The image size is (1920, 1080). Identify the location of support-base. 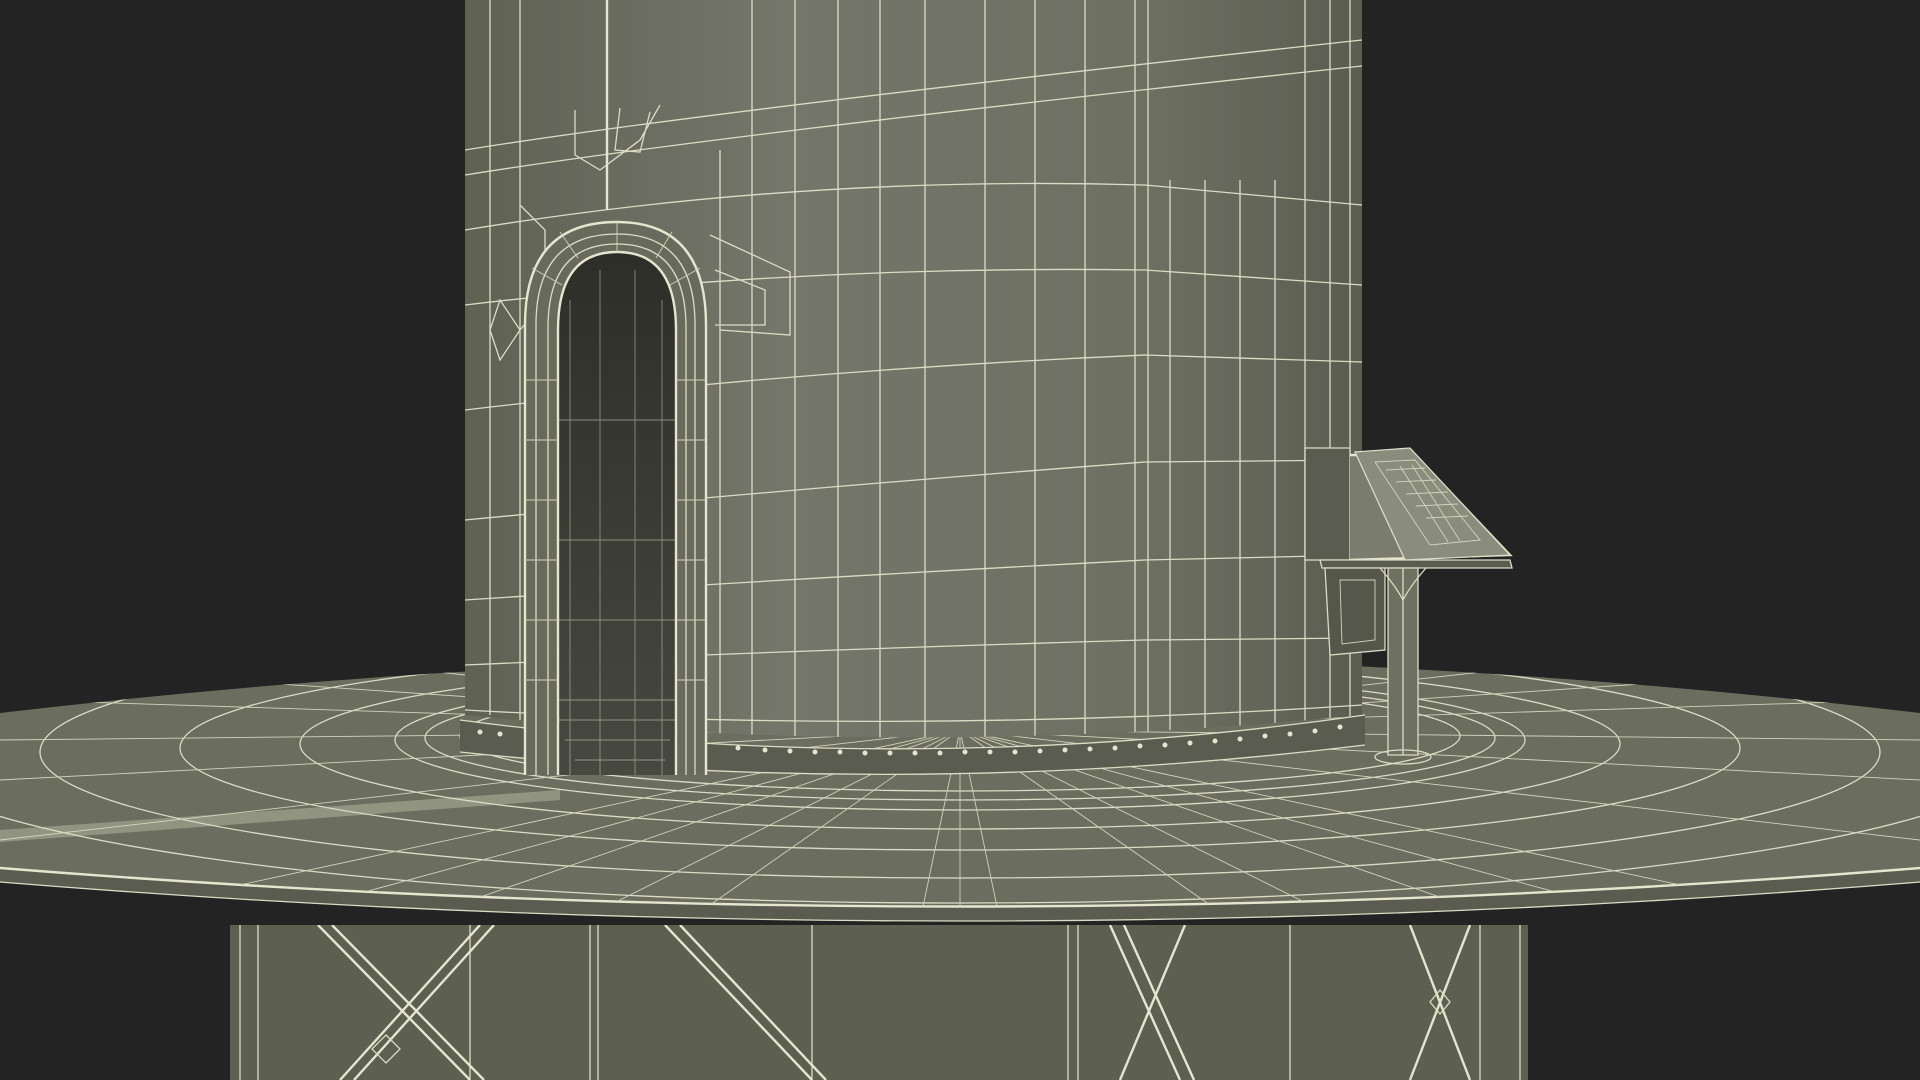
(879, 1002).